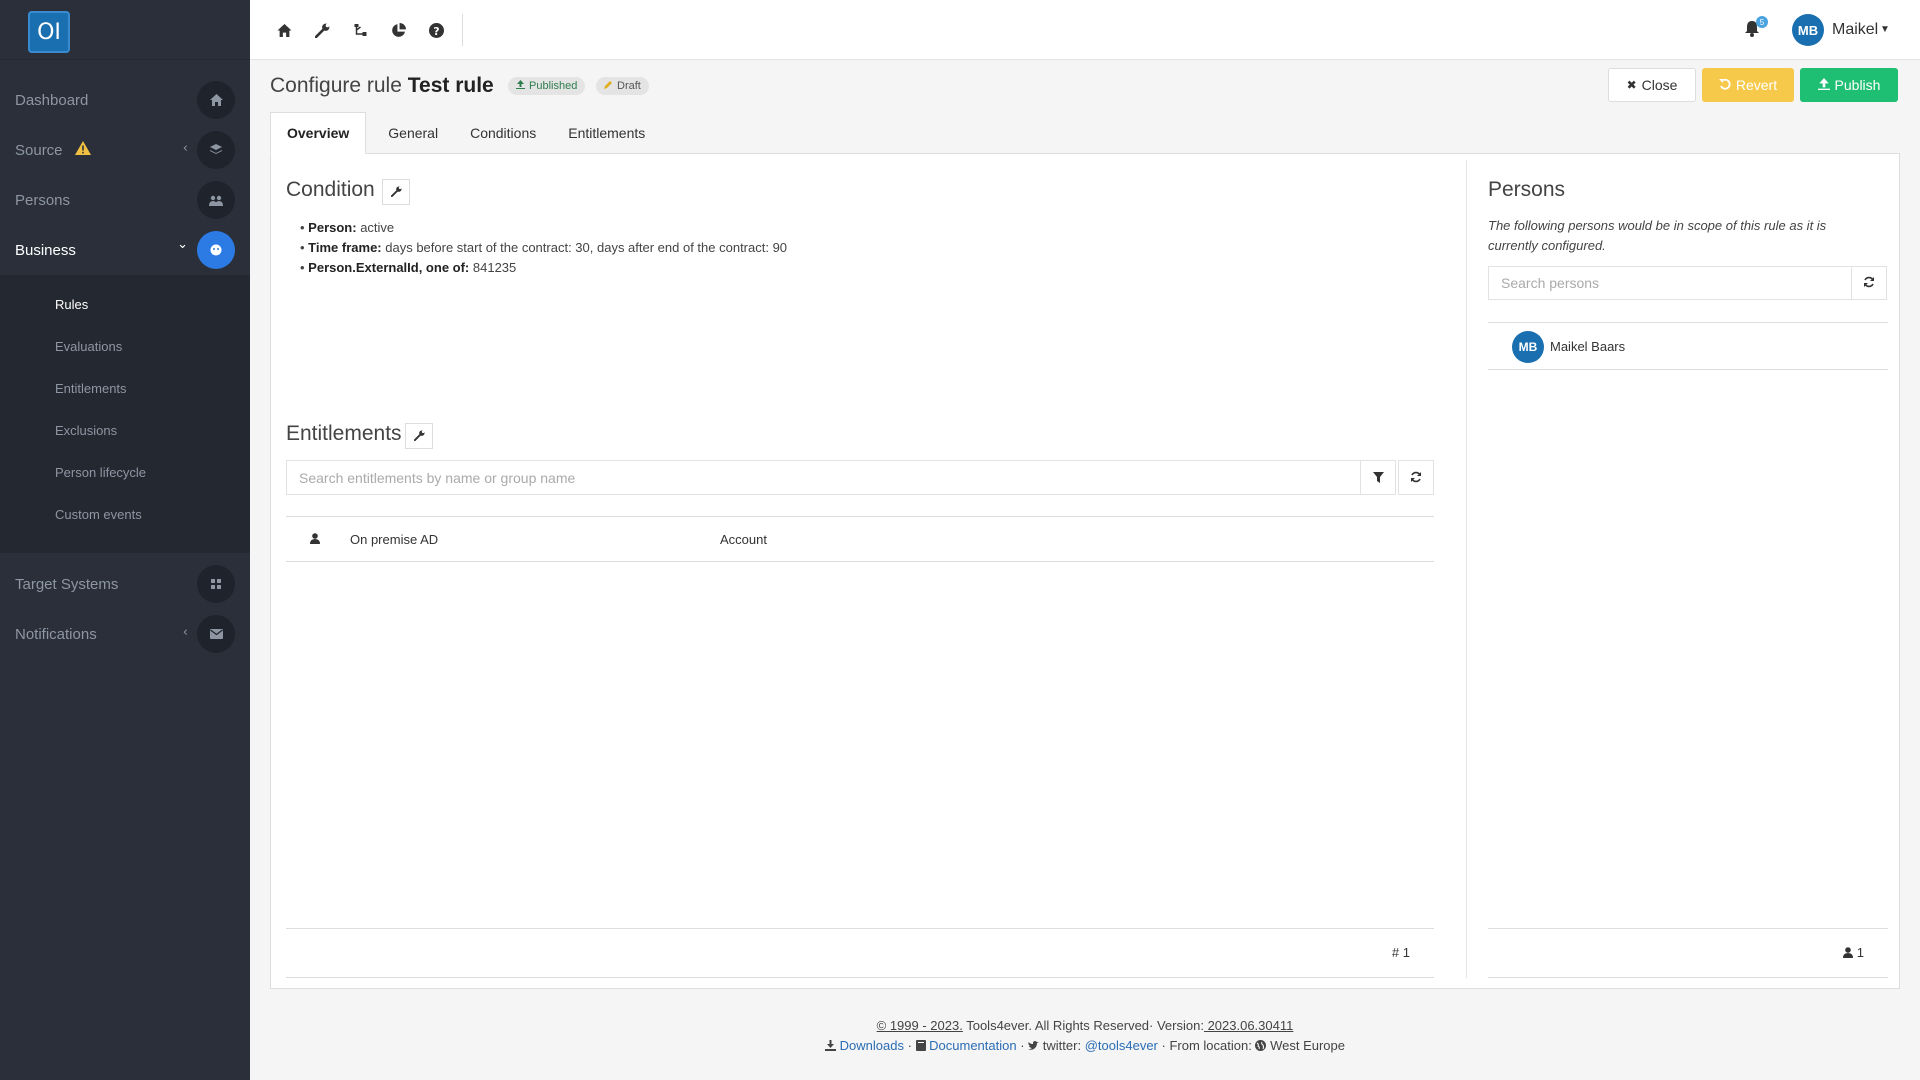 The image size is (1920, 1080). What do you see at coordinates (1688, 953) in the screenshot?
I see `persons-footer: 1` at bounding box center [1688, 953].